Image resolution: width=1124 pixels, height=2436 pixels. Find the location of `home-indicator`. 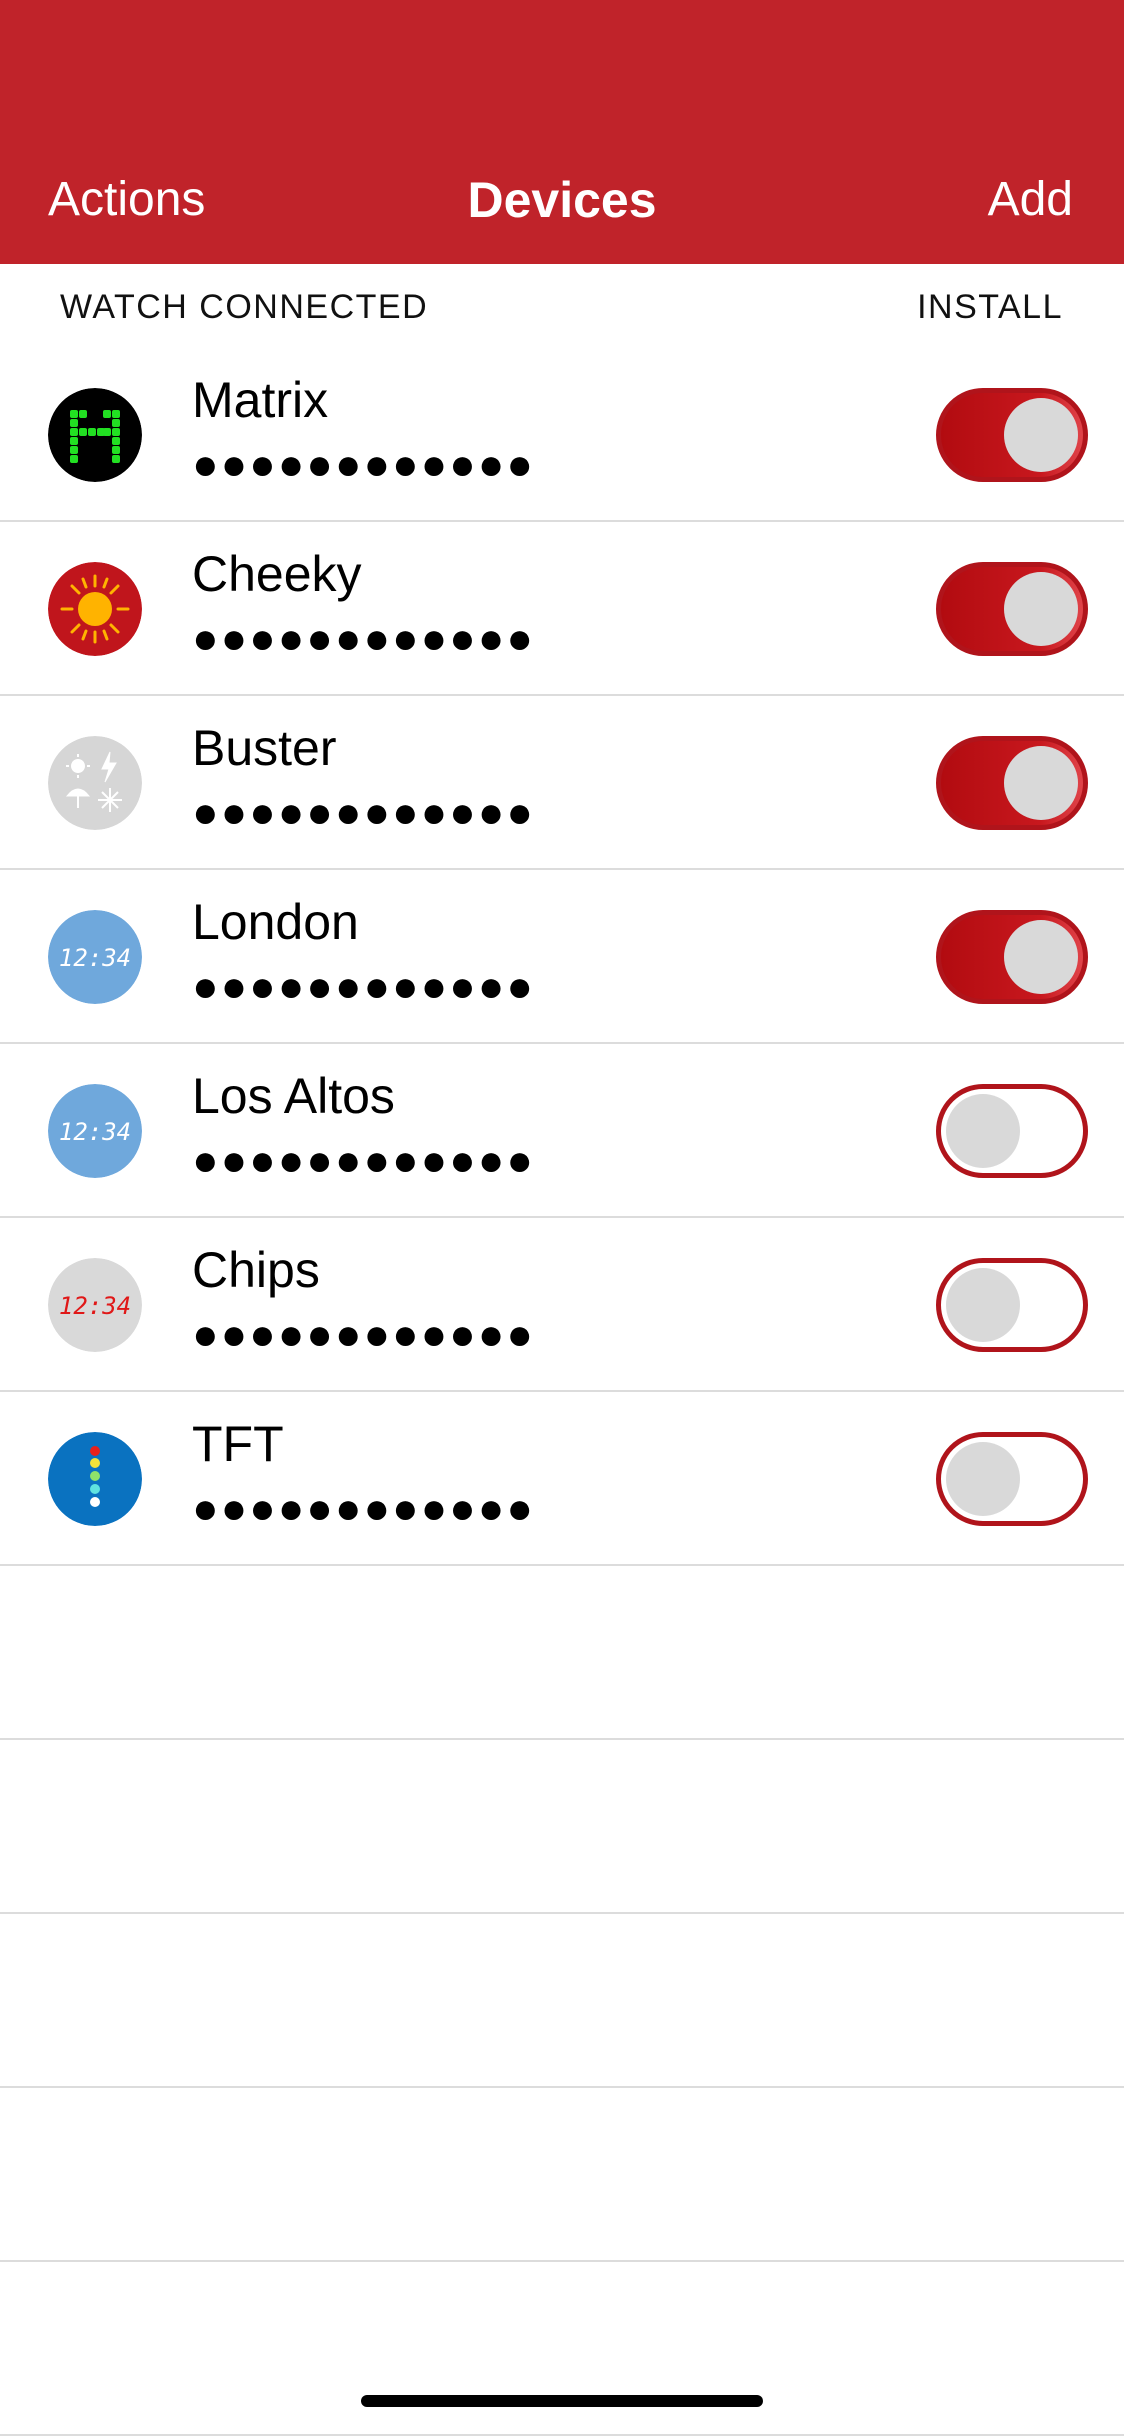

home-indicator is located at coordinates (562, 2401).